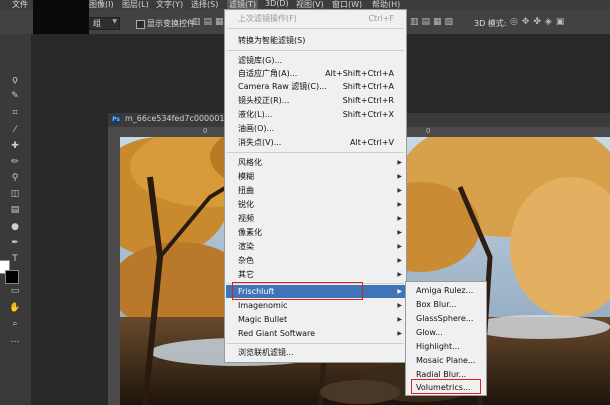 The width and height of the screenshot is (610, 405). Describe the element at coordinates (276, 333) in the screenshot. I see `menu-item-red-giant: Red Giant Software` at that location.